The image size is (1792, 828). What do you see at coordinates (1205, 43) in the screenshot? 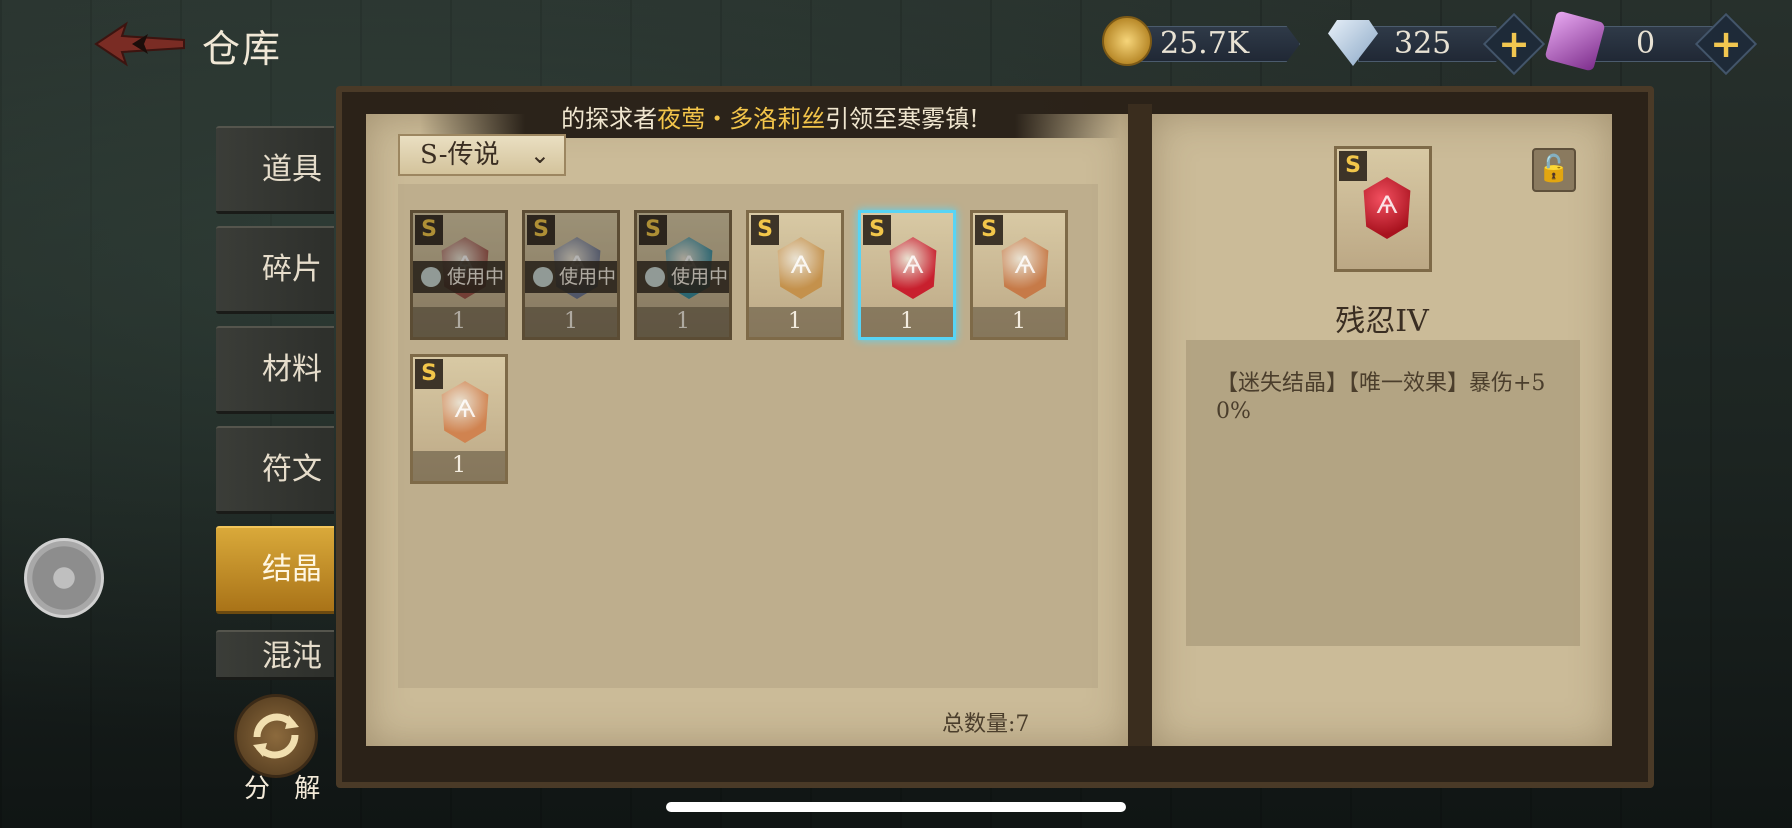
I see `gold-value: 25.7K` at bounding box center [1205, 43].